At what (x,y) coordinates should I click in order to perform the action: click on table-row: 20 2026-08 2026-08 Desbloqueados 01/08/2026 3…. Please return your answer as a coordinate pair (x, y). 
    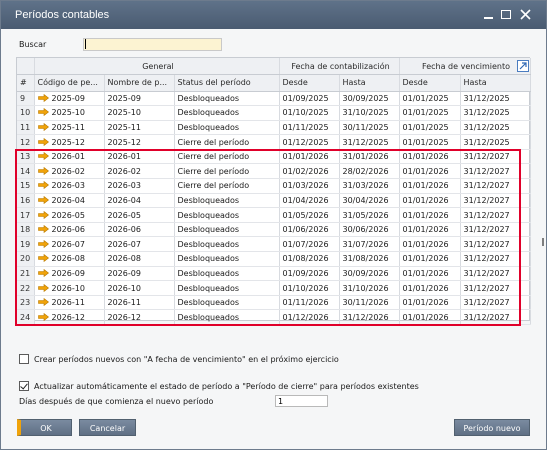
    Looking at the image, I should click on (274, 259).